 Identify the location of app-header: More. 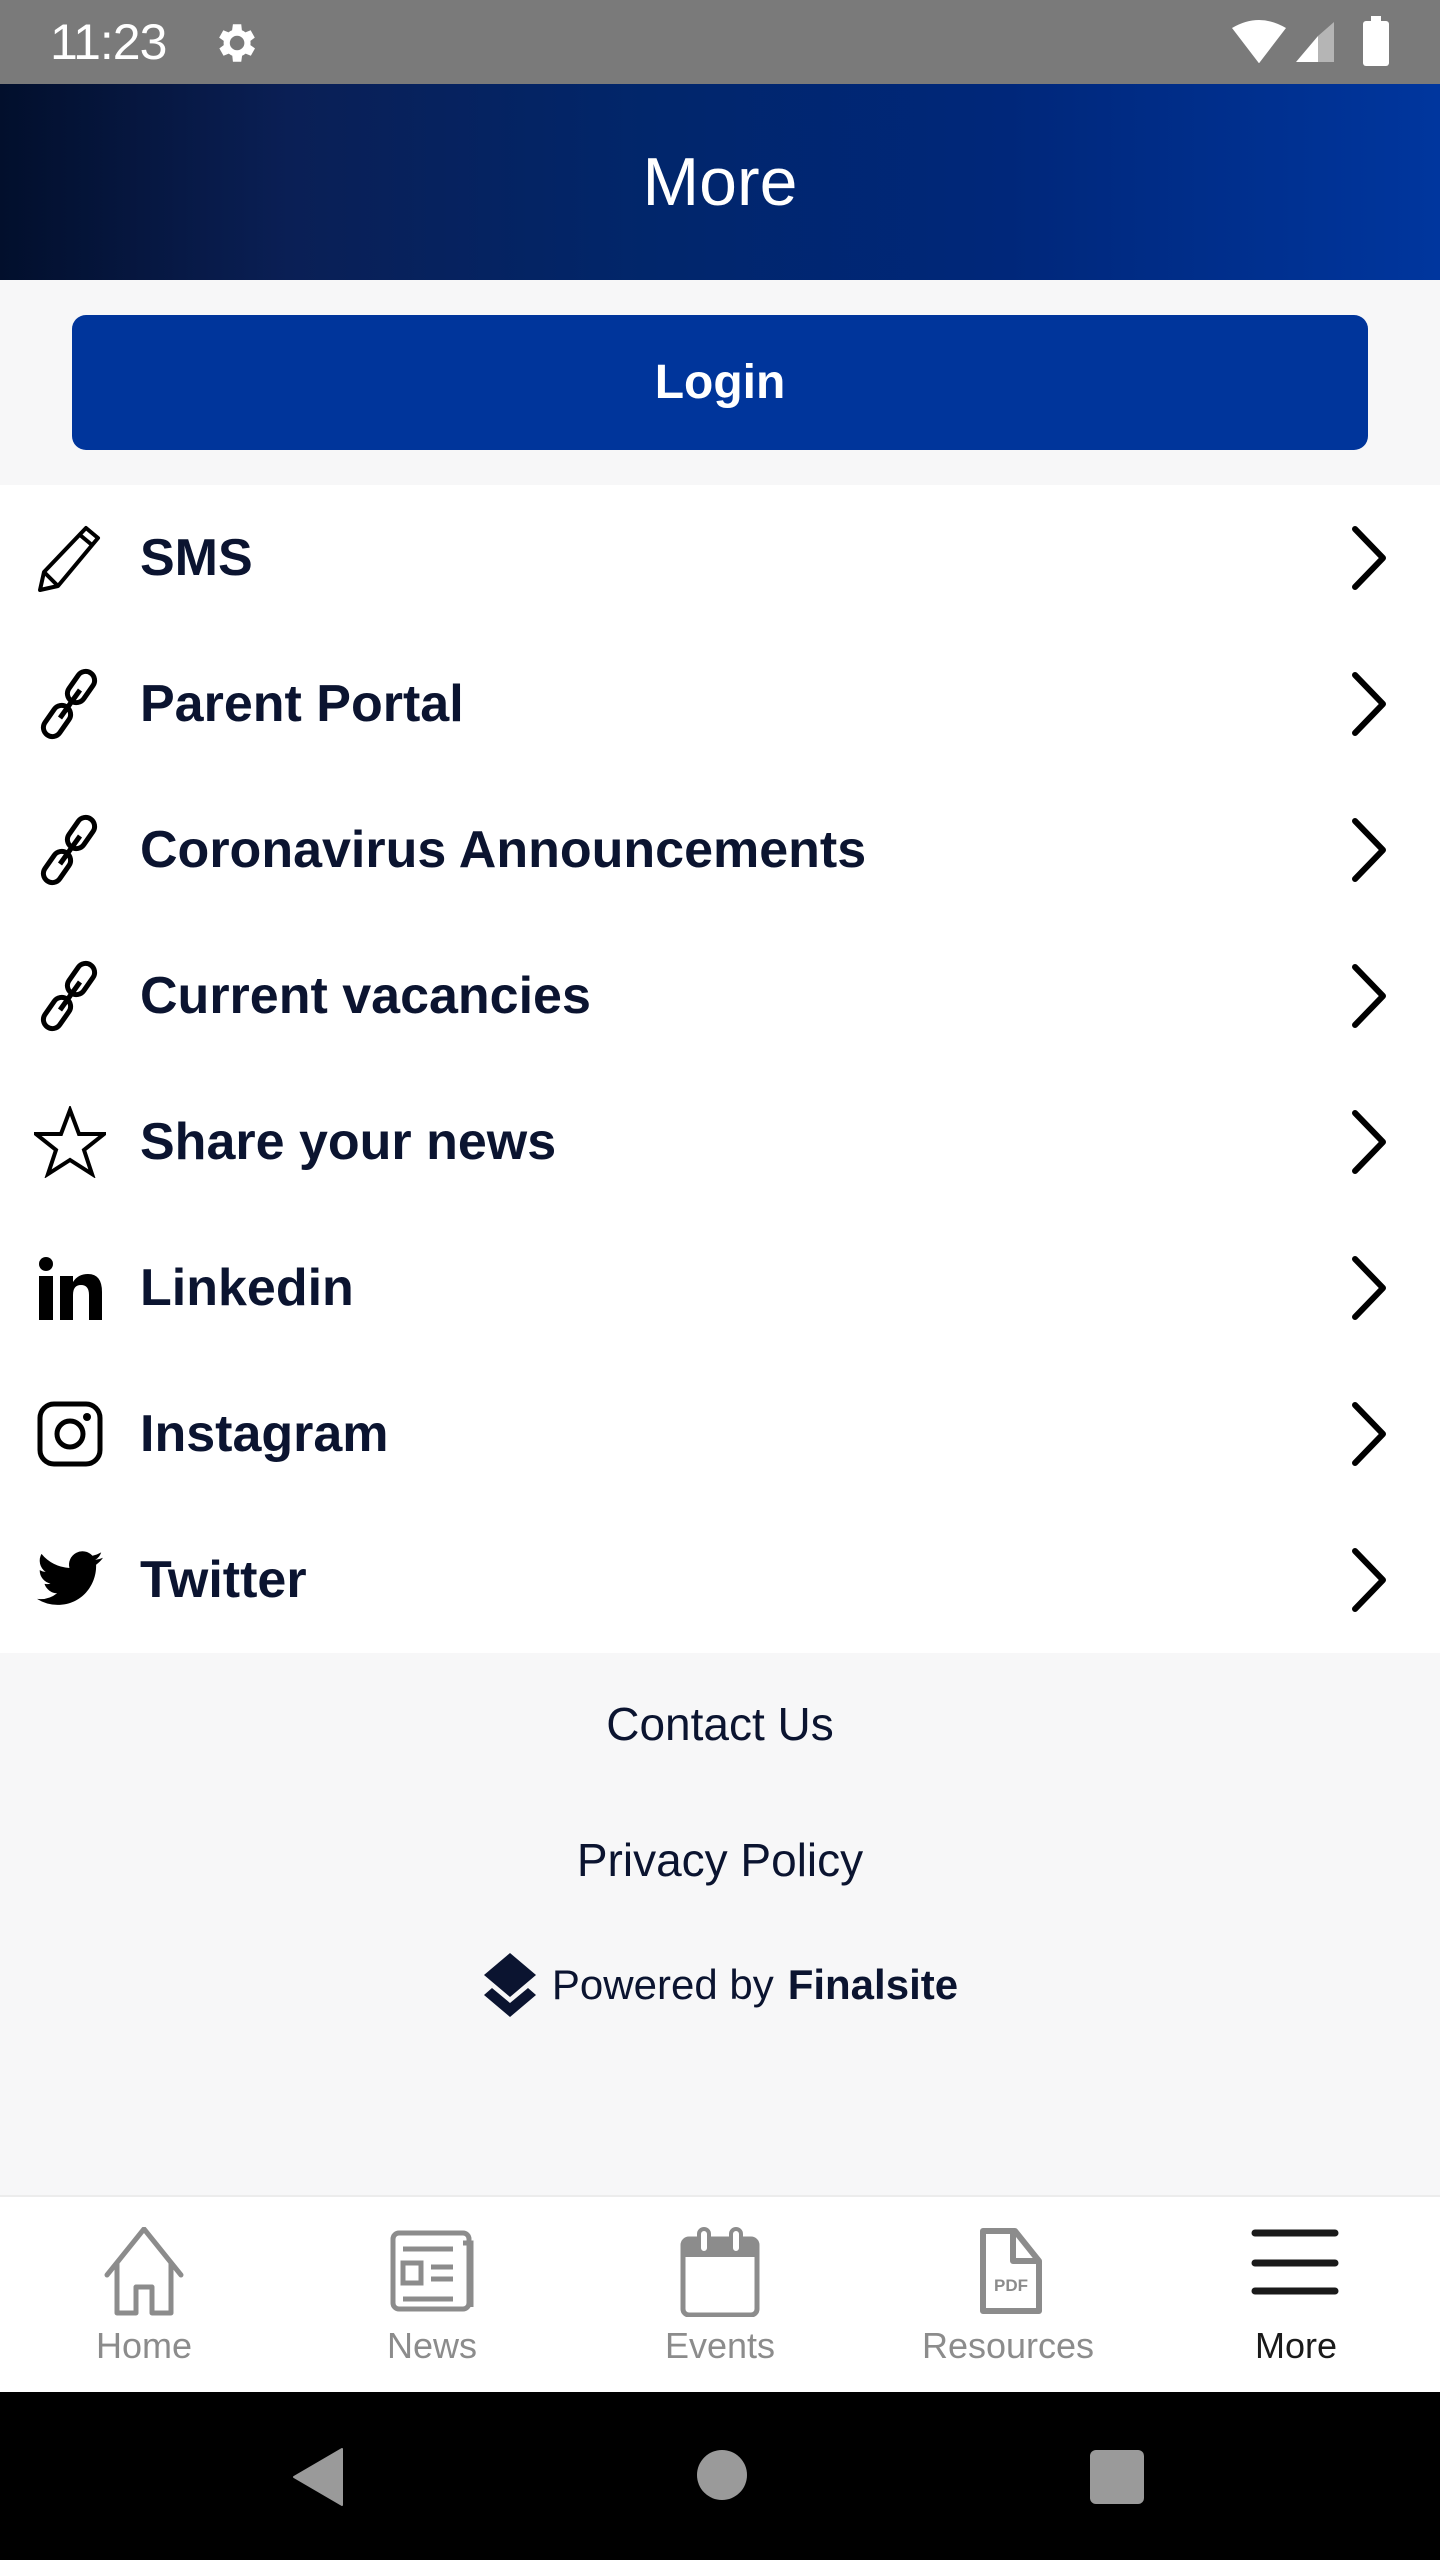
(720, 182).